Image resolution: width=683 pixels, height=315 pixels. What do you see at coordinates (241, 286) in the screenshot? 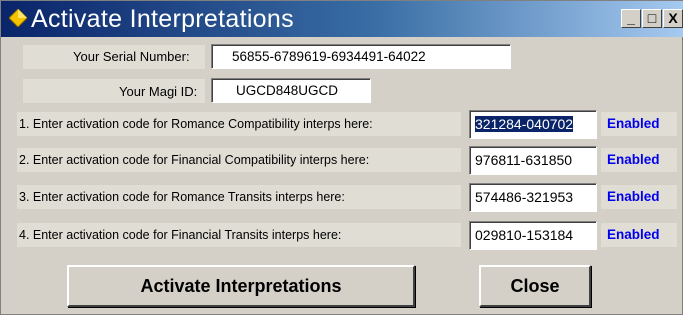
I see `activate-interpretations-button: Activate Interpretations` at bounding box center [241, 286].